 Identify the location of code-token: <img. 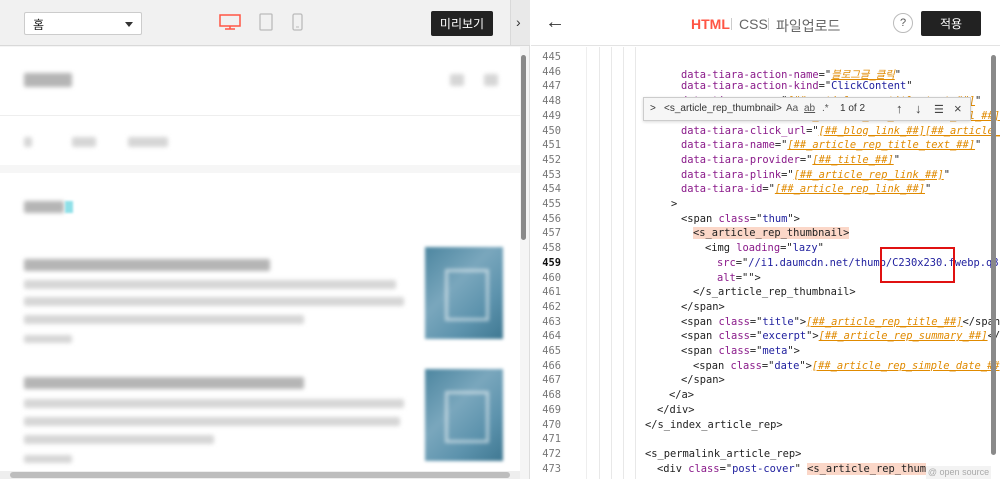
(721, 248).